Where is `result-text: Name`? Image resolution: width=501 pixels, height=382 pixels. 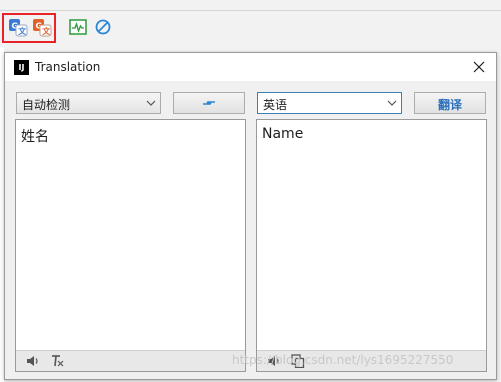
result-text: Name is located at coordinates (282, 134).